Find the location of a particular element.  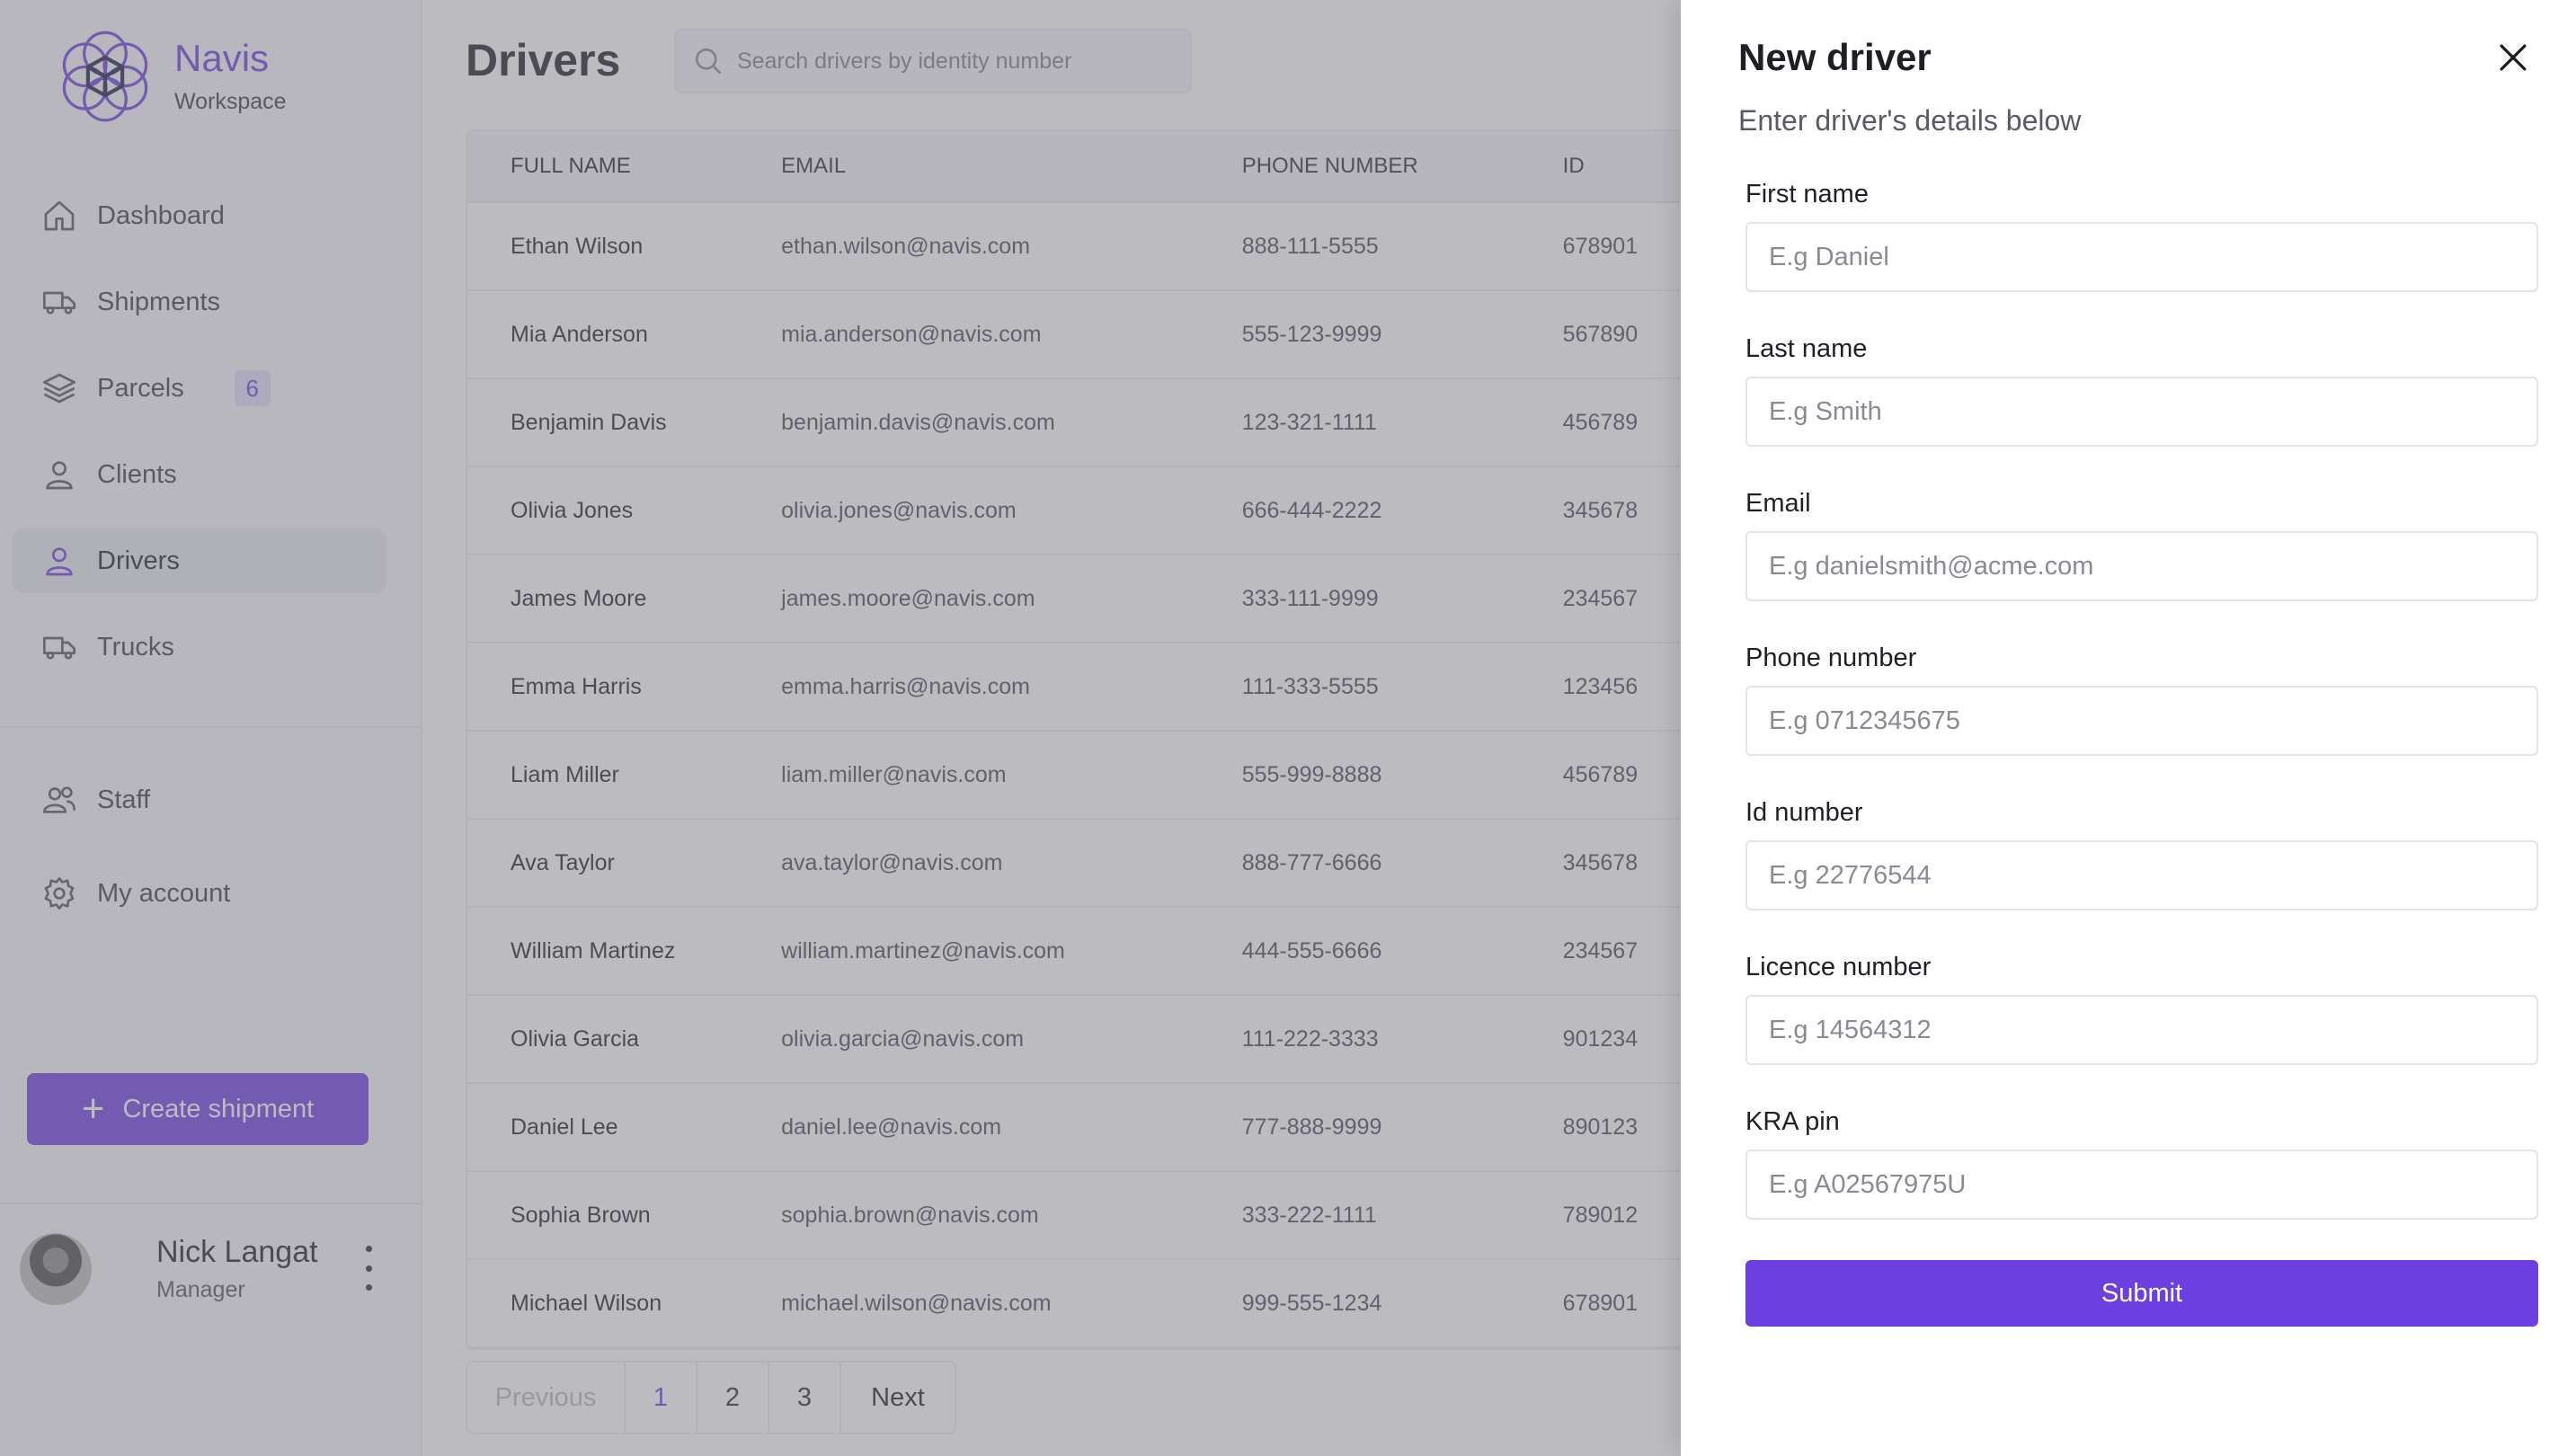

first-name-label: First name is located at coordinates (1807, 194).